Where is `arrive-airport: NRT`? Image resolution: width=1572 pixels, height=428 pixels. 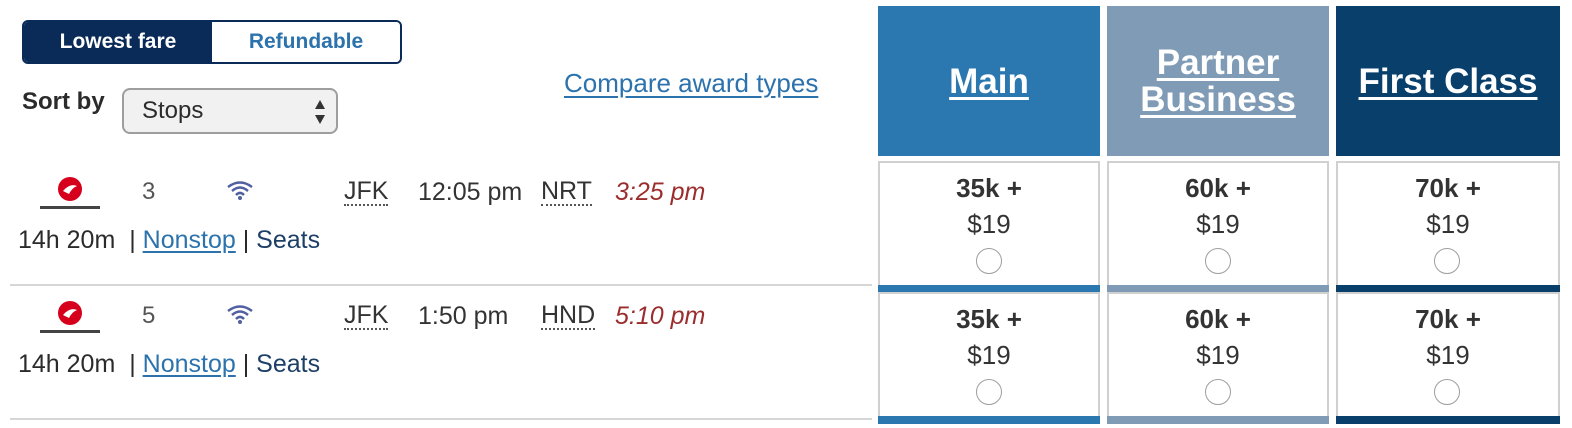 arrive-airport: NRT is located at coordinates (566, 192).